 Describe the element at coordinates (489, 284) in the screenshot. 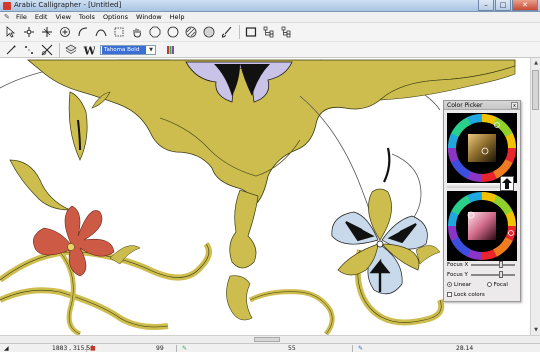

I see `focal-radio` at that location.